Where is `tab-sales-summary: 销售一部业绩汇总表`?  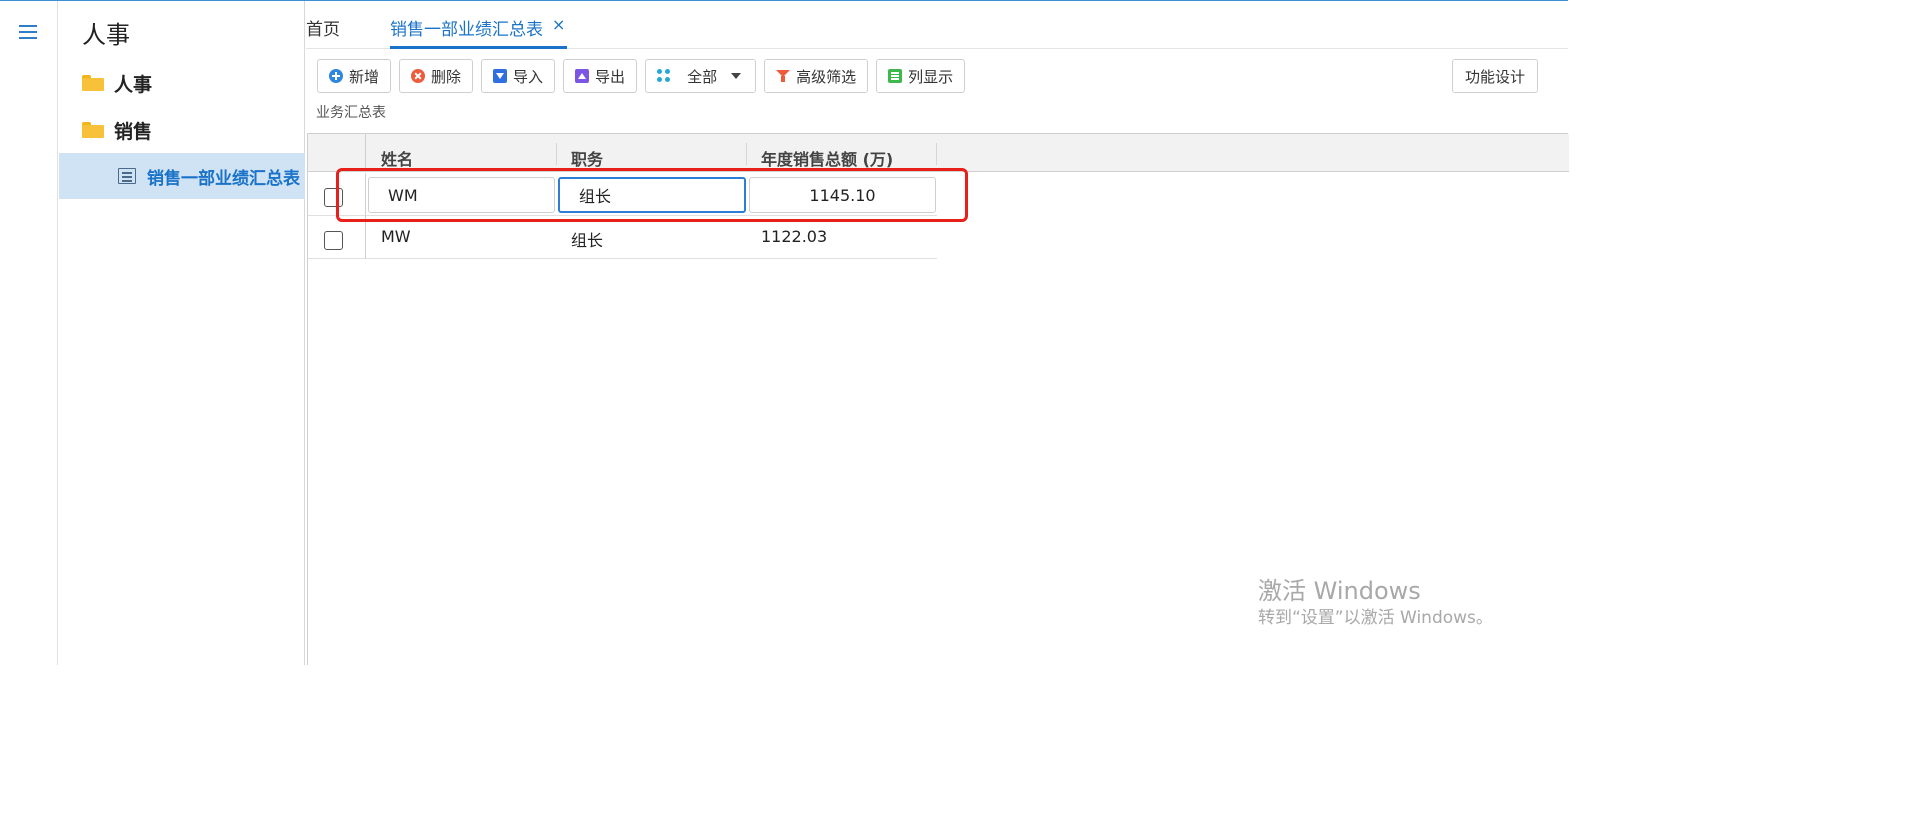 tab-sales-summary: 销售一部业绩汇总表 is located at coordinates (466, 27).